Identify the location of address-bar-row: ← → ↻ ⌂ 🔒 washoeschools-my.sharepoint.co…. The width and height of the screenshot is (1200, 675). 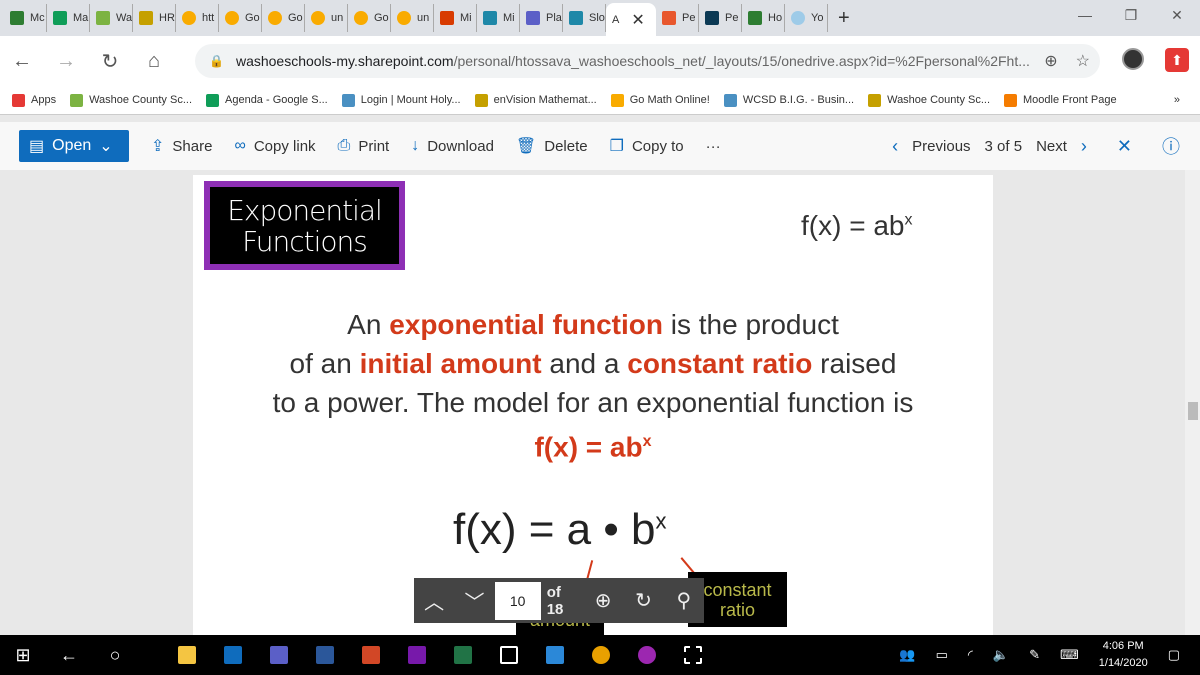
(600, 61).